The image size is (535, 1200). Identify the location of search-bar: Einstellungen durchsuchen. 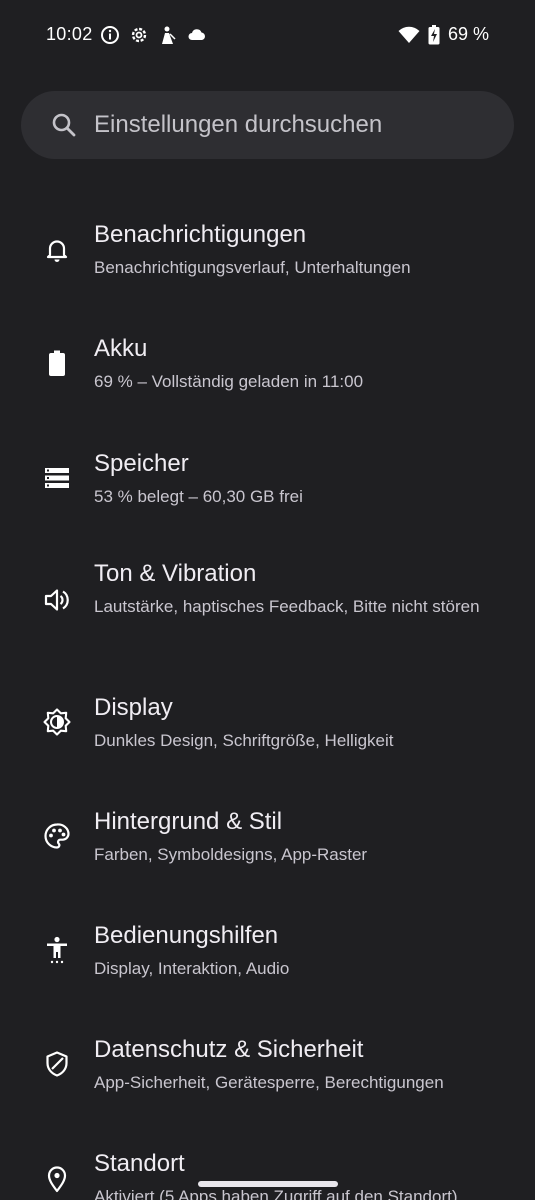
(267, 125).